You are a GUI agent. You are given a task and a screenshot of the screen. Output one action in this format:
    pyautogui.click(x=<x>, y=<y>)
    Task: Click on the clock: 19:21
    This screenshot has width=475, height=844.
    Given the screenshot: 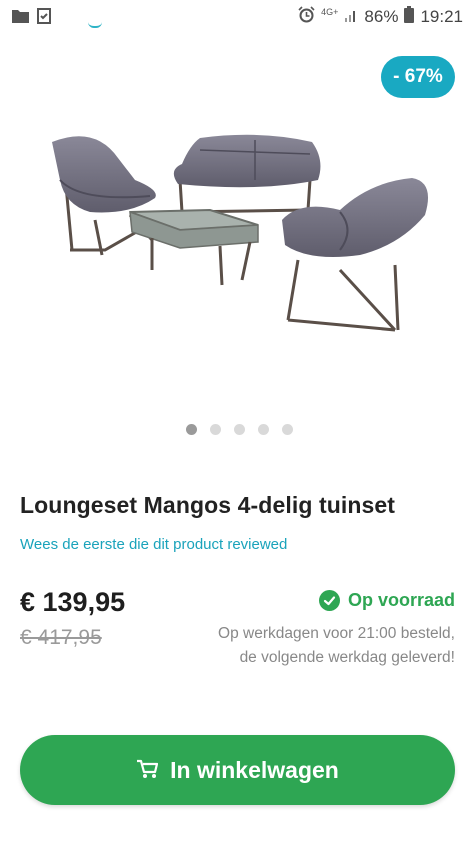 What is the action you would take?
    pyautogui.click(x=441, y=16)
    